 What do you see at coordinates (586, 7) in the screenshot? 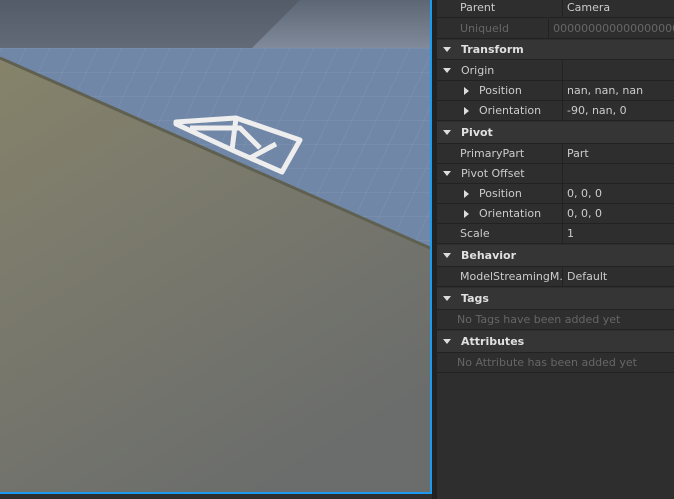
I see `prop-value: Camera` at bounding box center [586, 7].